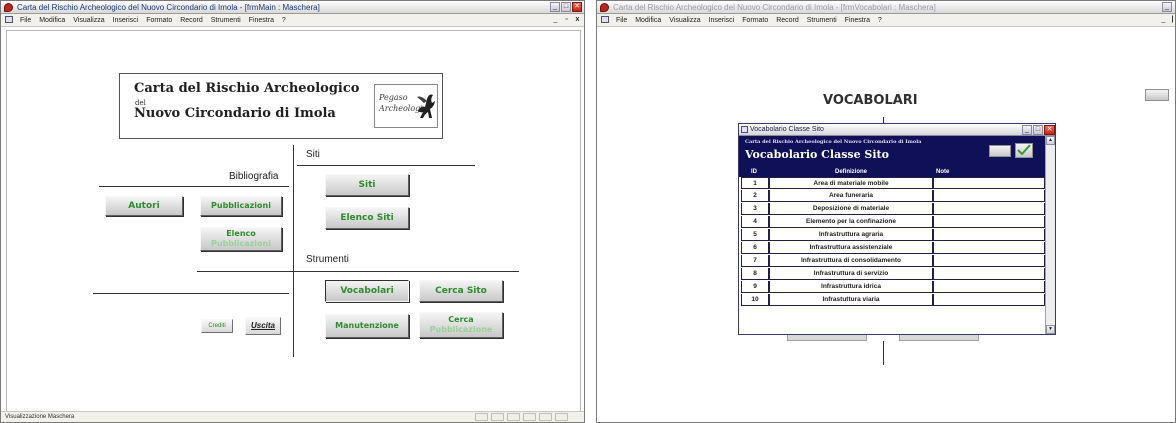 The image size is (1176, 423). I want to click on table-row: 3 Deposizione di materiale, so click(893, 209).